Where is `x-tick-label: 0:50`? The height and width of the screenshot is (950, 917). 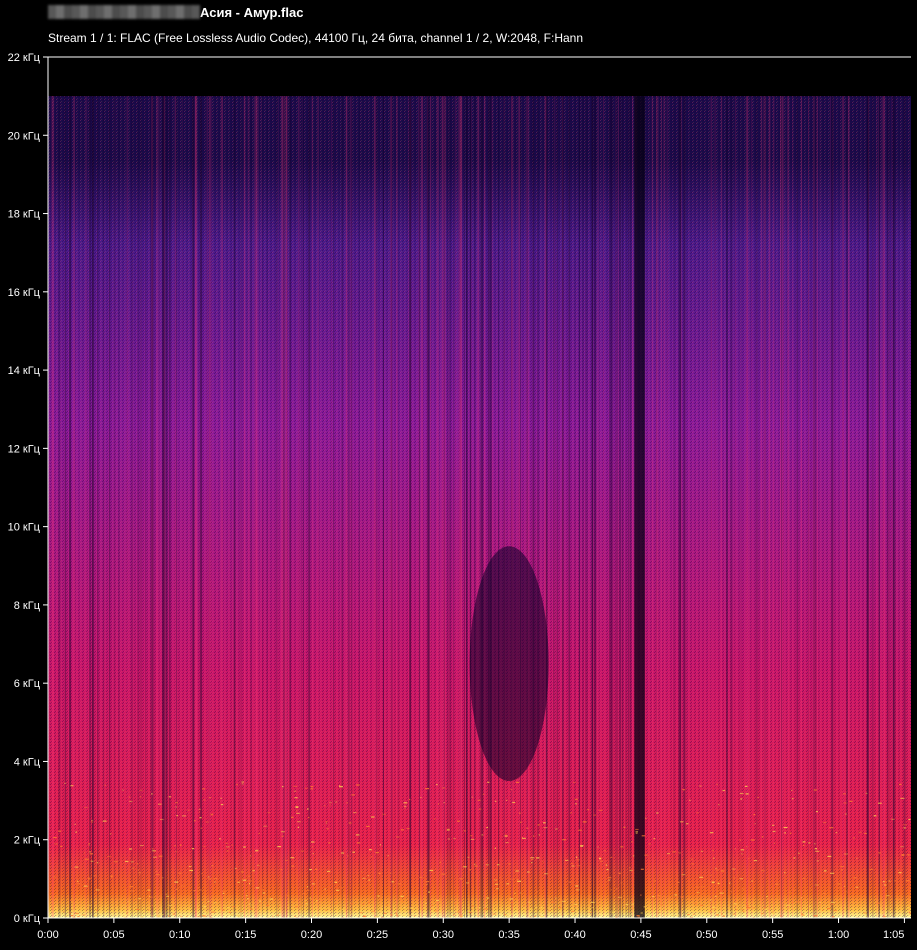
x-tick-label: 0:50 is located at coordinates (706, 935).